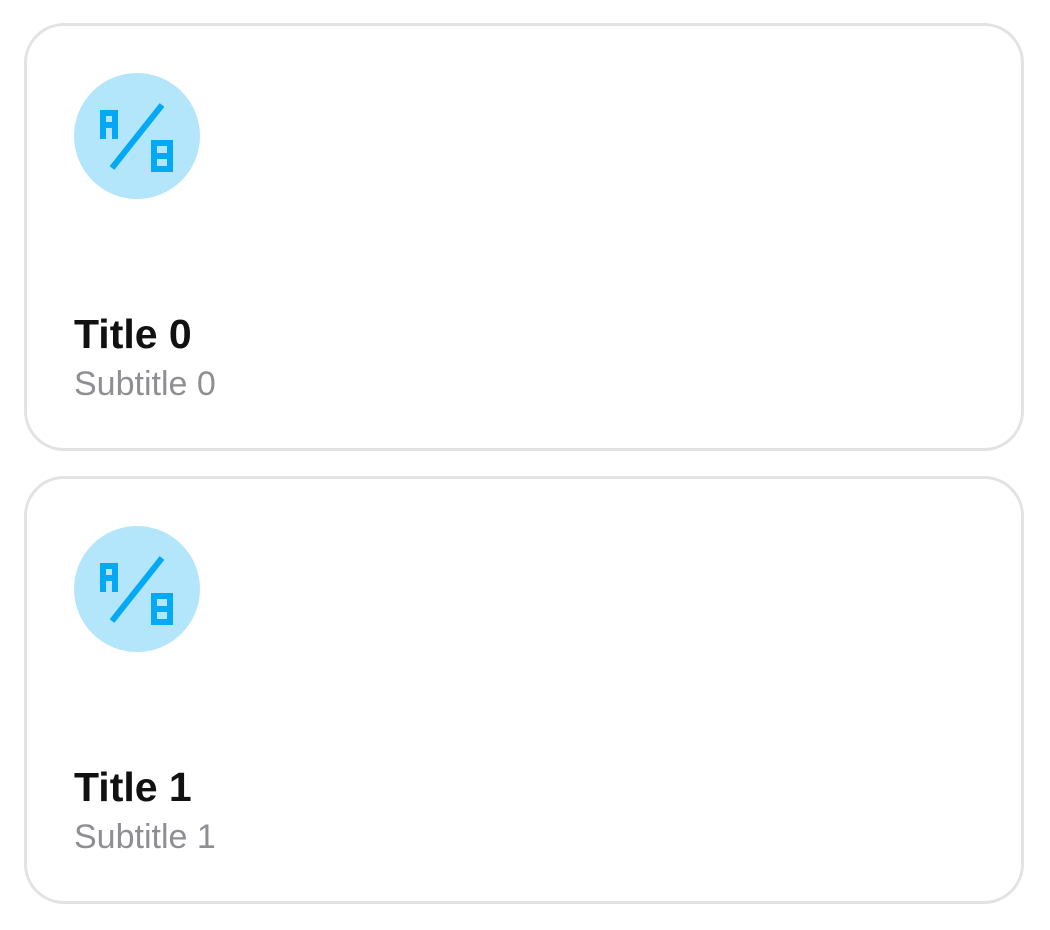 Image resolution: width=1050 pixels, height=930 pixels. I want to click on card-title: Title 1, so click(133, 787).